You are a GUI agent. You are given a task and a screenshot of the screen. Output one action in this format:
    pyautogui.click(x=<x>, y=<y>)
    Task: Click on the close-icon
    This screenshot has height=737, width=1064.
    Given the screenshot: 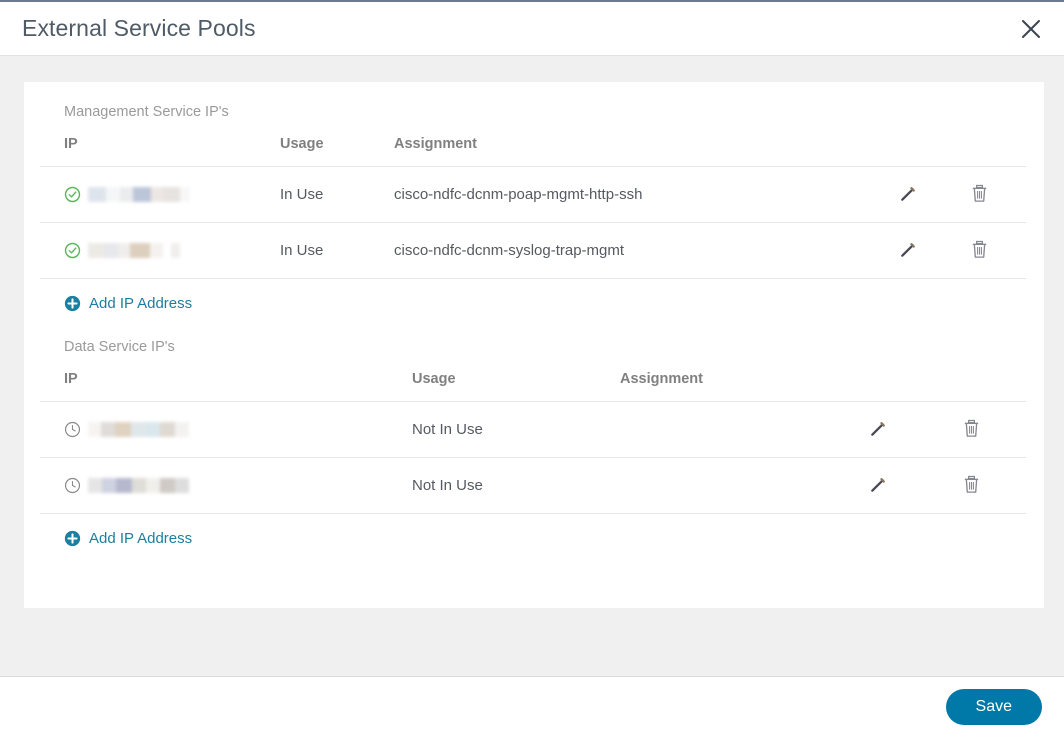 What is the action you would take?
    pyautogui.click(x=1031, y=29)
    